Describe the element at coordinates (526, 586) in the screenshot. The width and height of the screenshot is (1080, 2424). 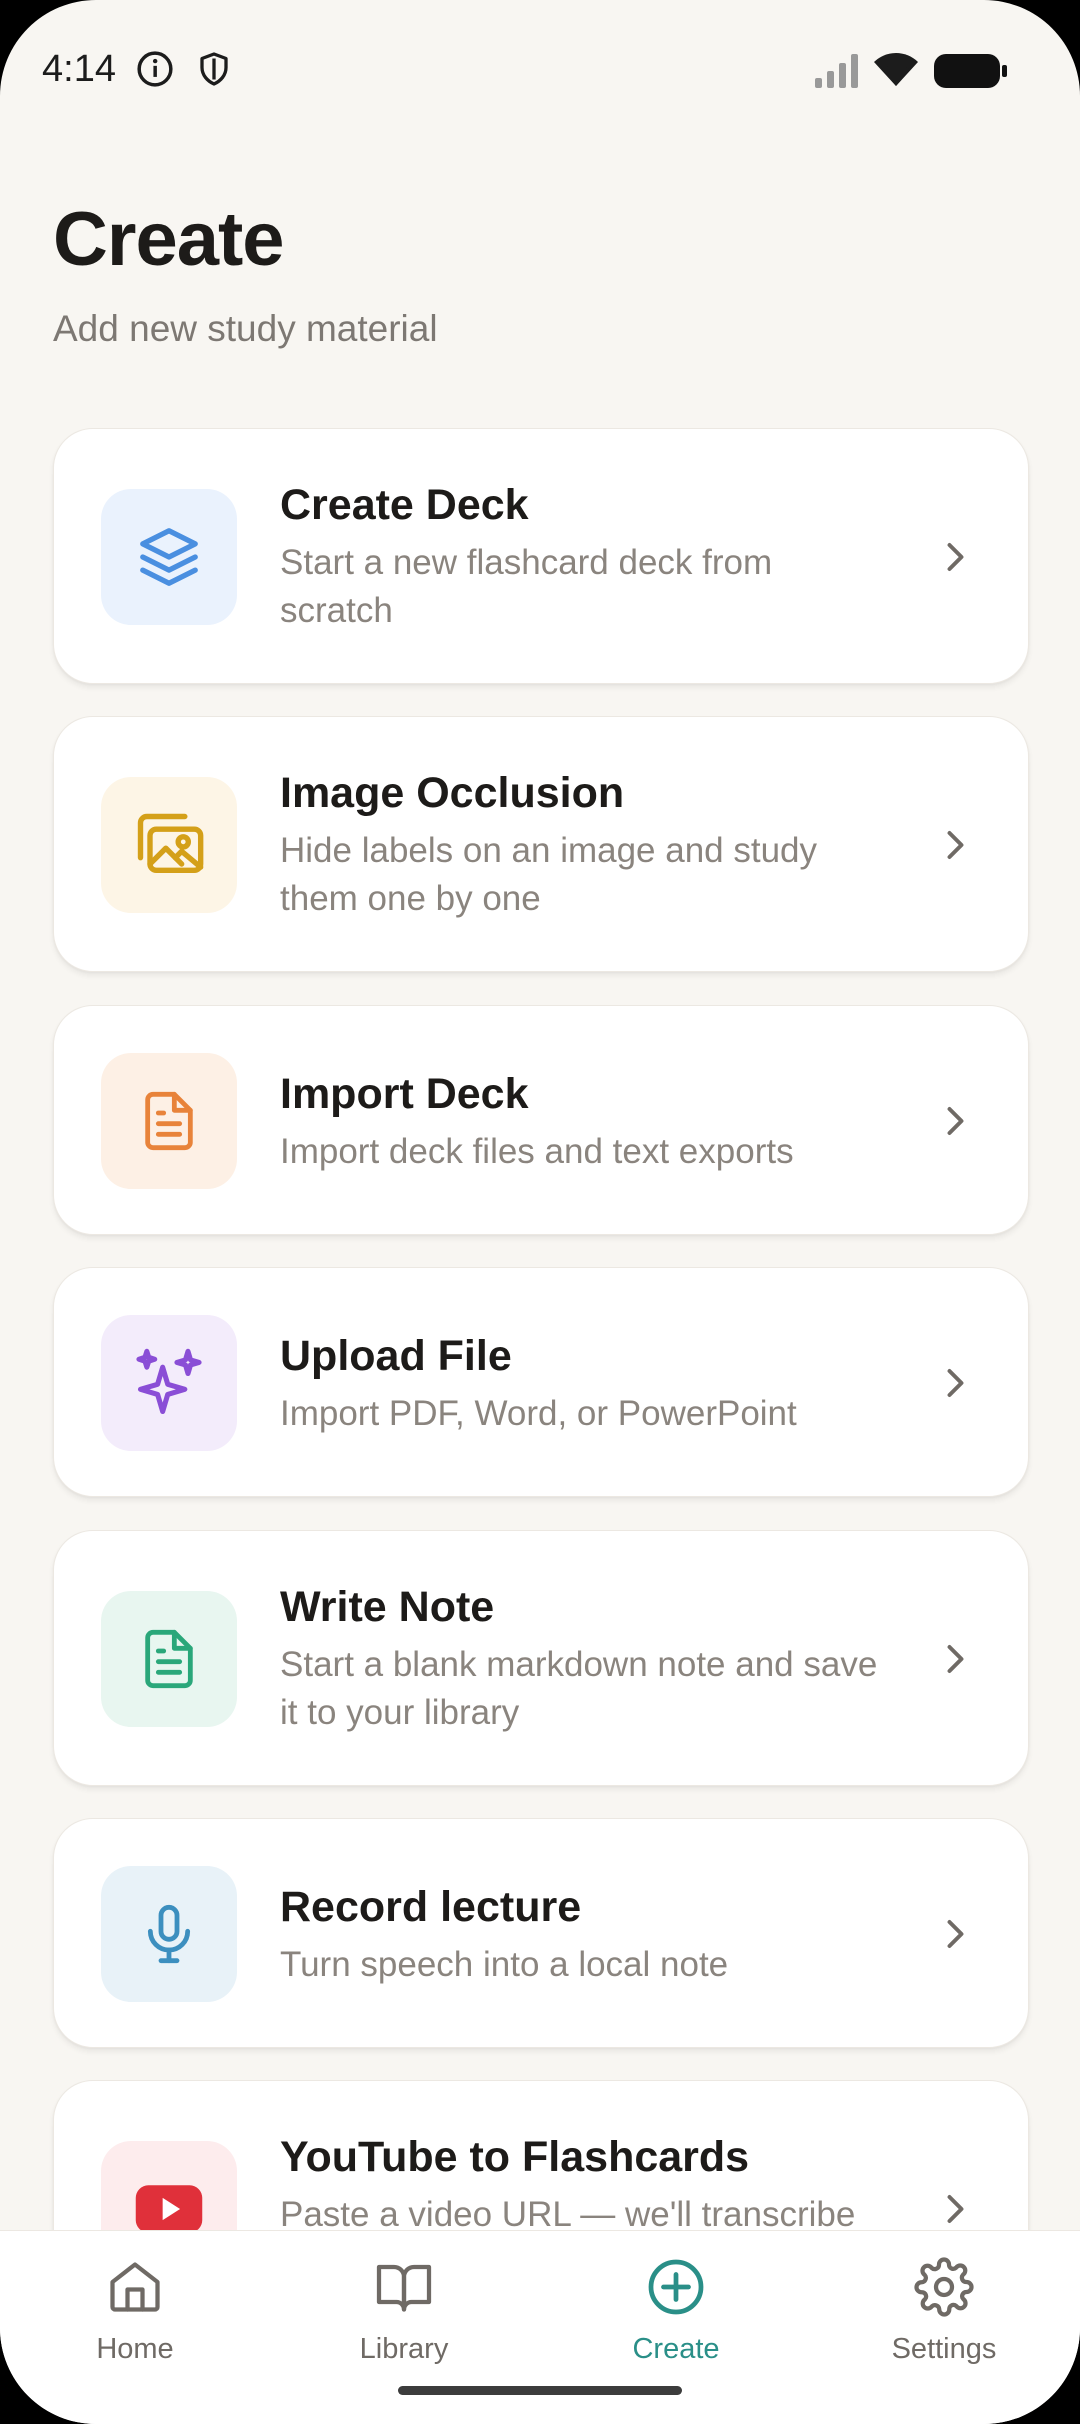
I see `card-description: Start a new flashcard deck from scratch` at that location.